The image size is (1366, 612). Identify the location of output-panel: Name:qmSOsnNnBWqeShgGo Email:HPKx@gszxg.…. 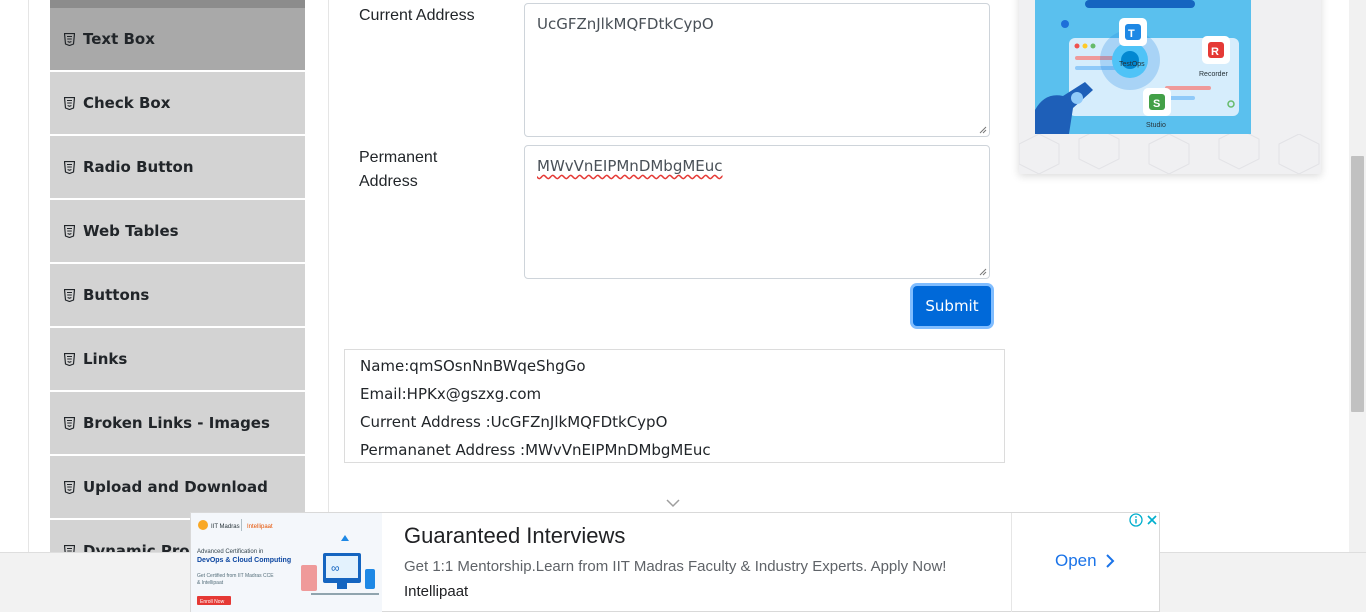
(674, 406).